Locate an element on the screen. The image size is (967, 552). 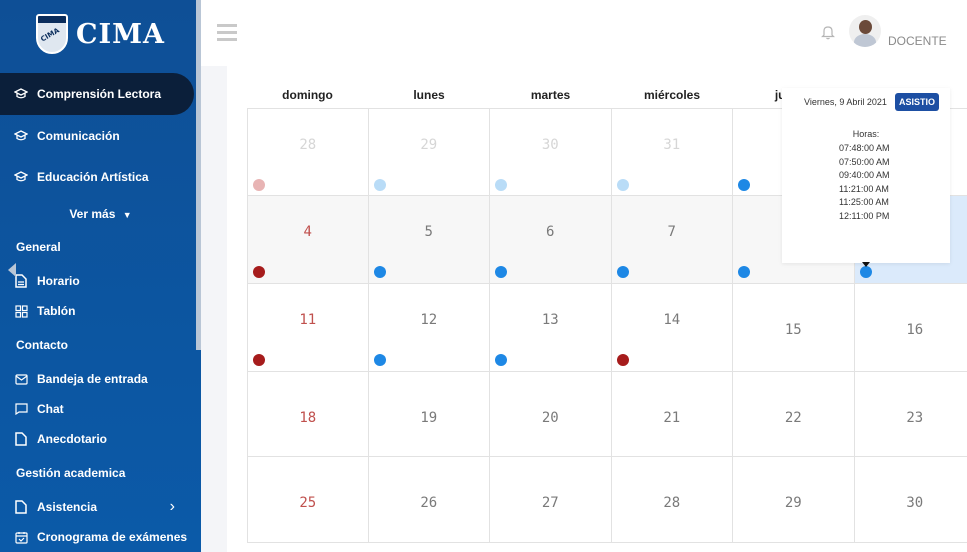
hour-entry: 11:25:00 AM is located at coordinates (864, 202).